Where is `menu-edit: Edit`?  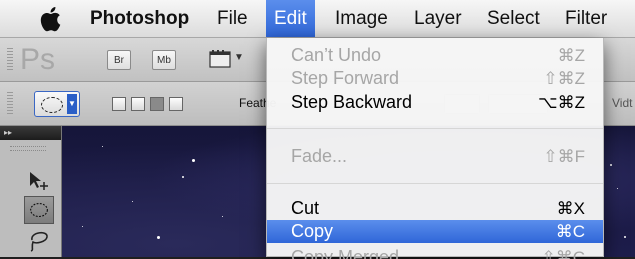
menu-edit: Edit is located at coordinates (290, 18).